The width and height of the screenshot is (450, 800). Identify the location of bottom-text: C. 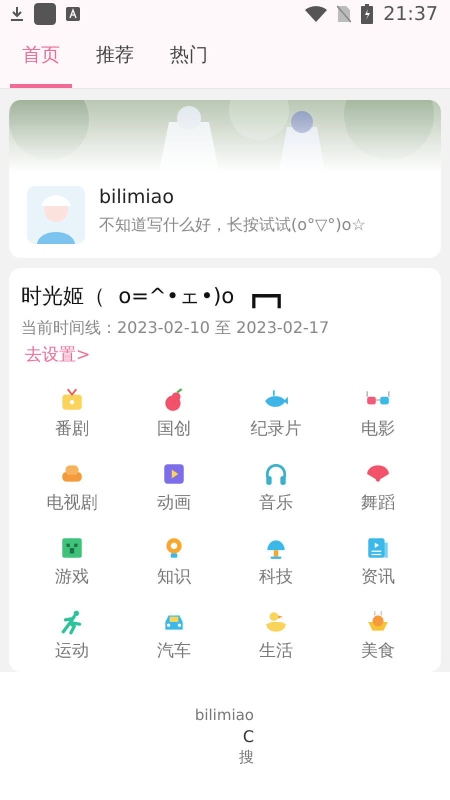
(248, 736).